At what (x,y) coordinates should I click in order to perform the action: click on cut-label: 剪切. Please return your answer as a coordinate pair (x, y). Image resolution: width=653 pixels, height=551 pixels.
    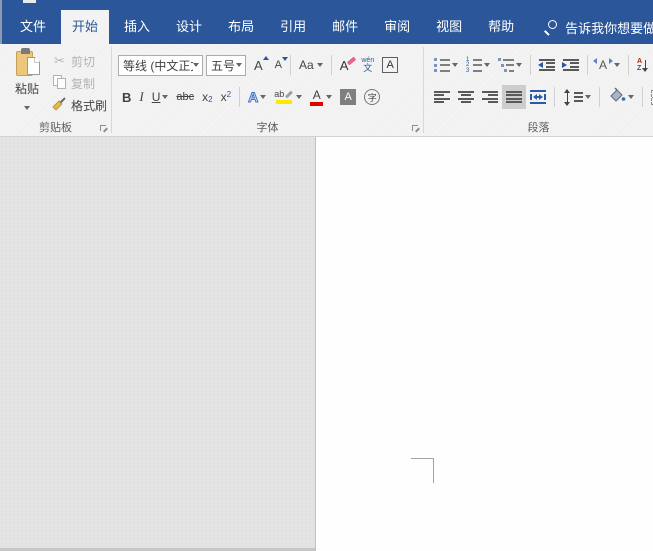
    Looking at the image, I should click on (83, 61).